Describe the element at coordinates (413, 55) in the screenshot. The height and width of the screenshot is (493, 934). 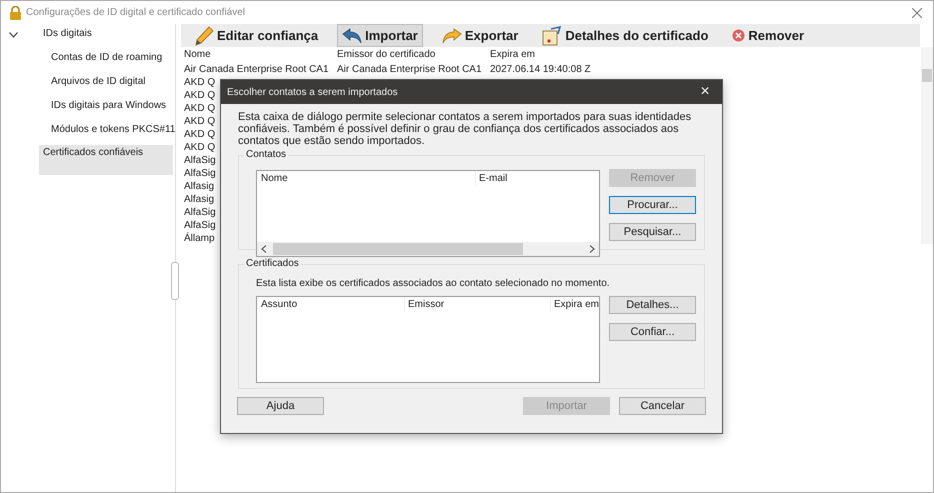
I see `column-header: Emissor do certificado` at that location.